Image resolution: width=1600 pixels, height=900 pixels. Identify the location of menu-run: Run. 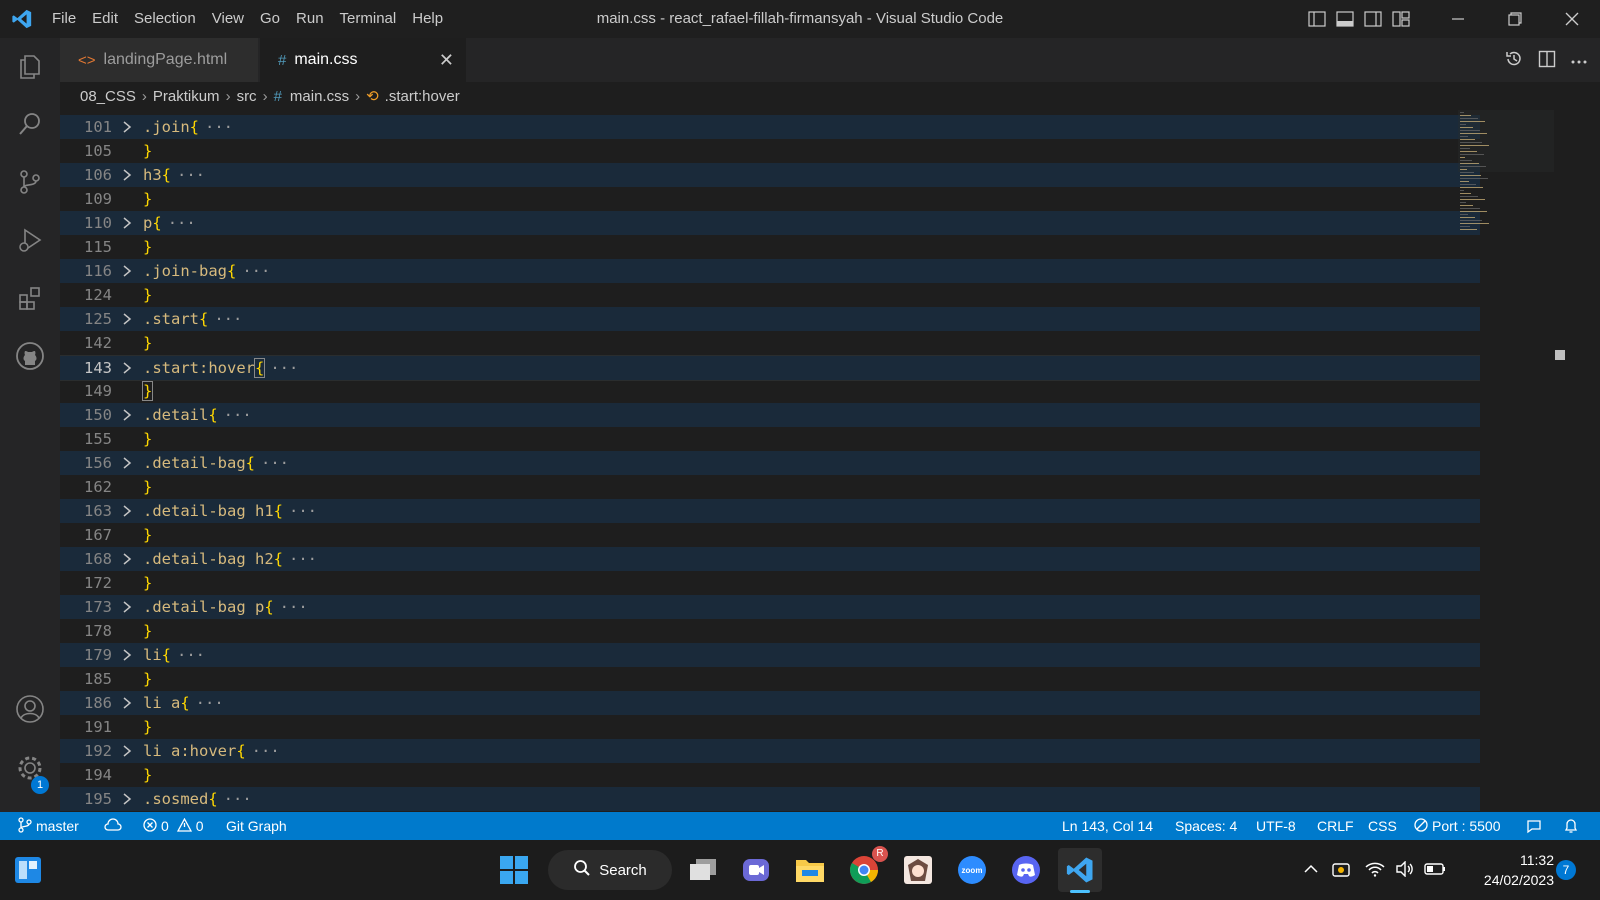
(310, 19).